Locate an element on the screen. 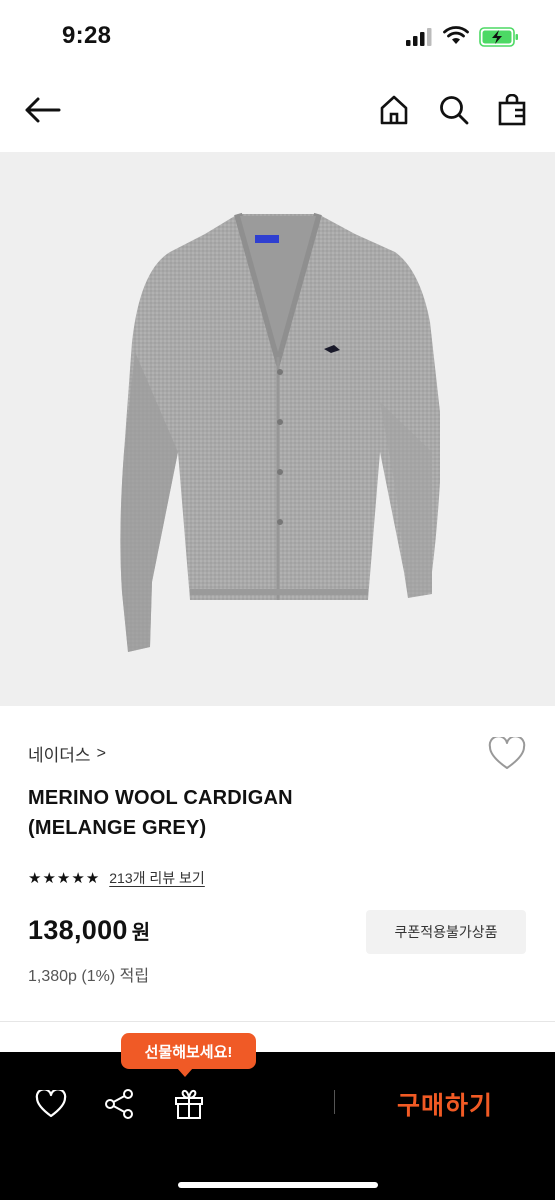  price: 138,000 원 is located at coordinates (89, 930).